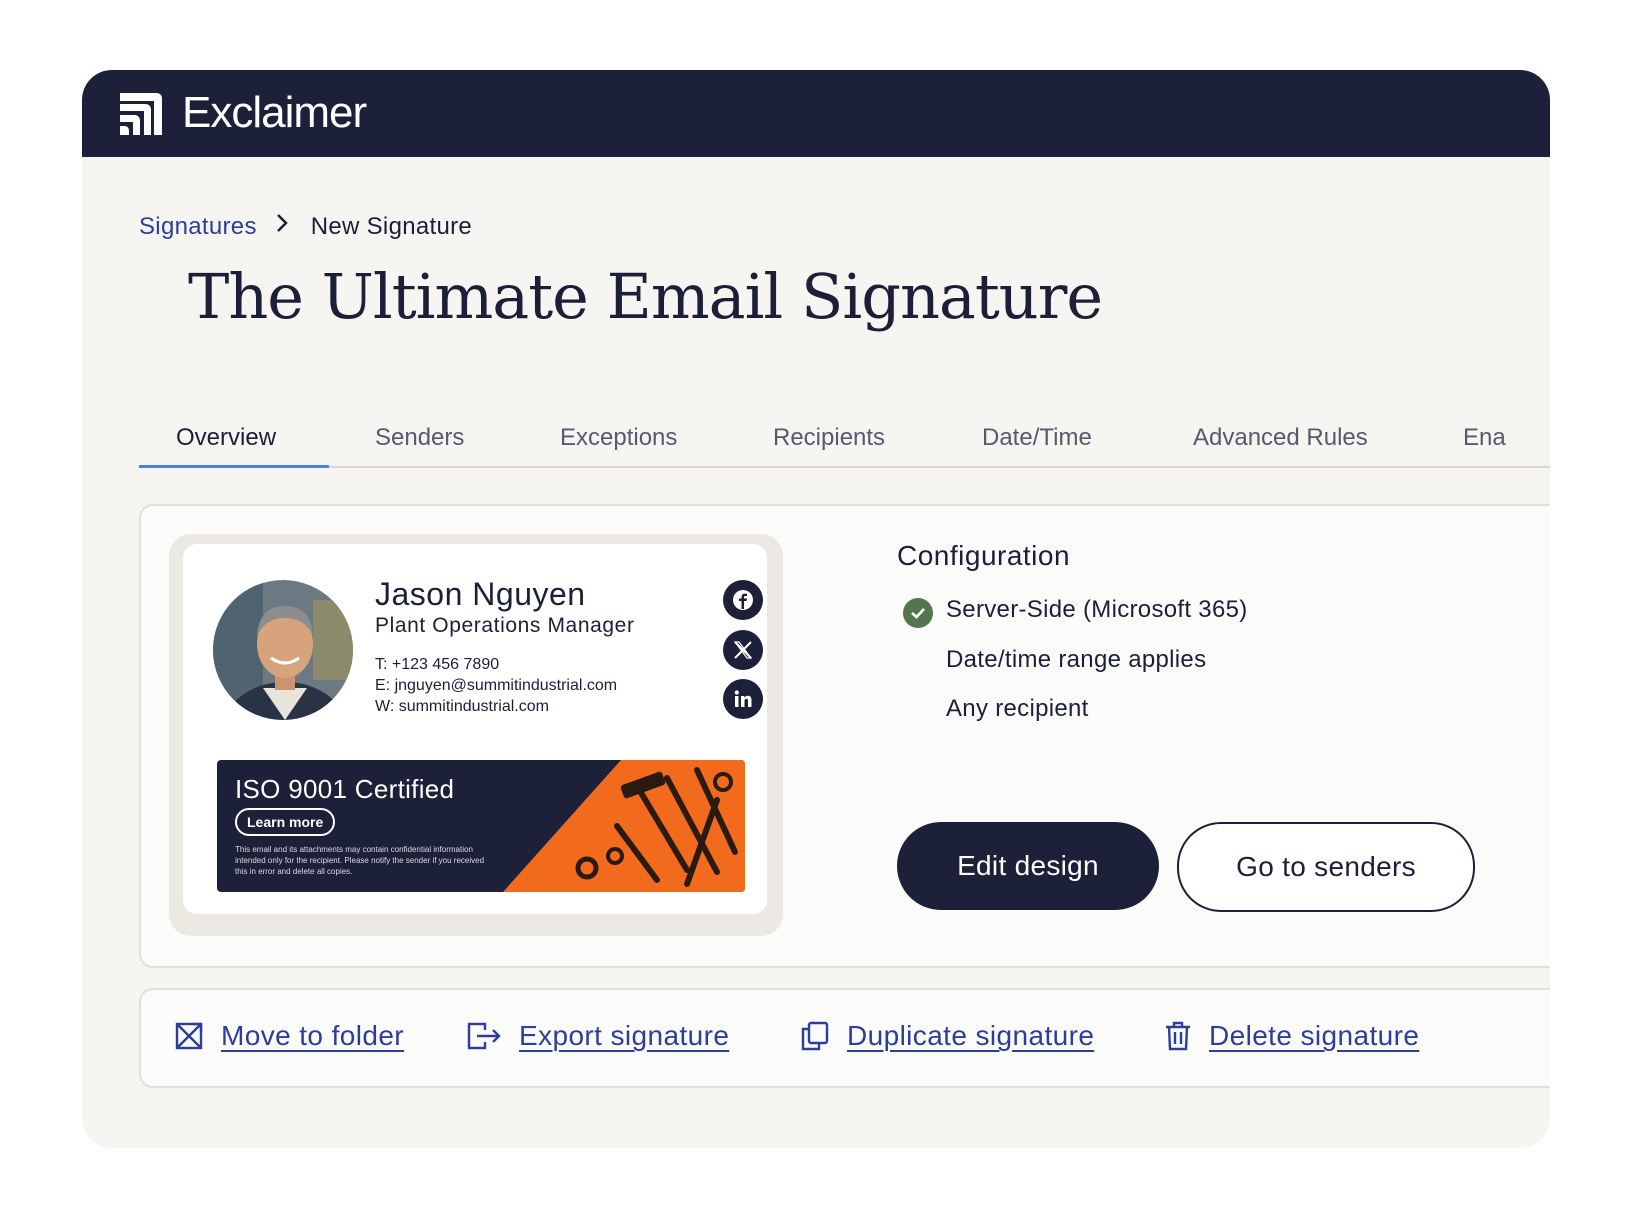  I want to click on signature-name: Jason Nguyen, so click(480, 594).